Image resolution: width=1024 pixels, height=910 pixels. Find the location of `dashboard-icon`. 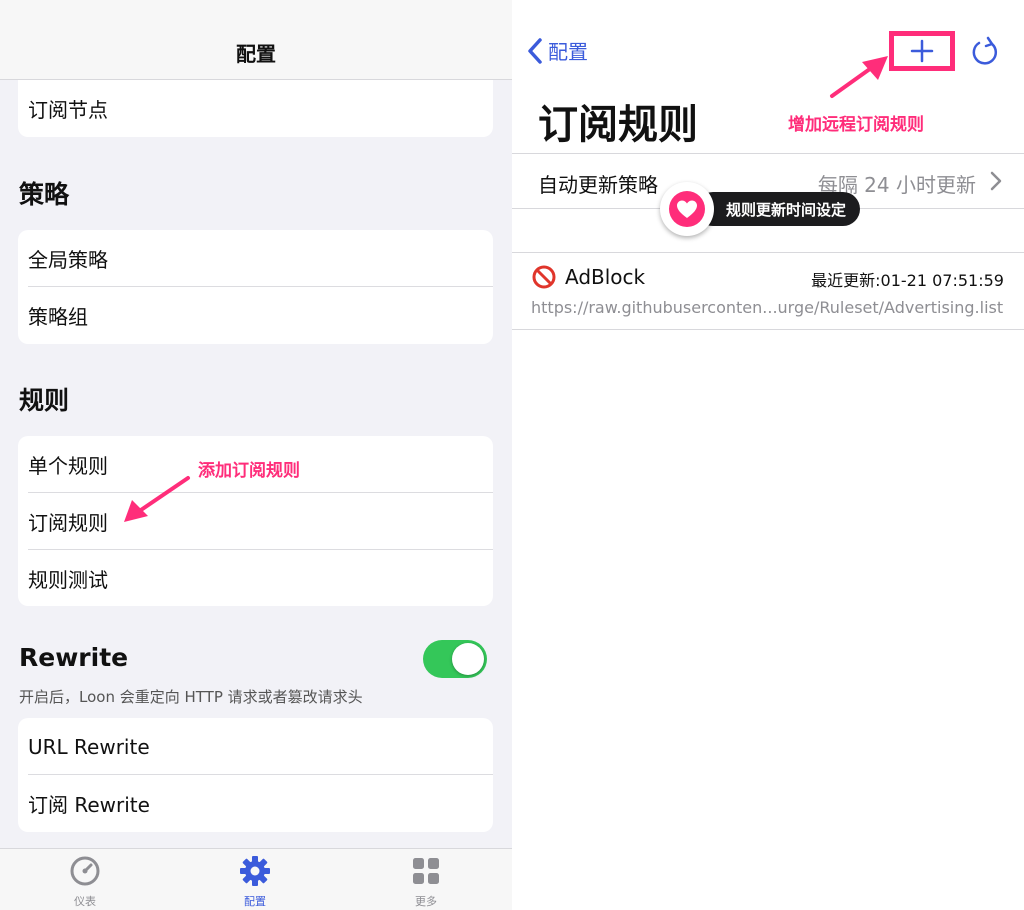

dashboard-icon is located at coordinates (85, 871).